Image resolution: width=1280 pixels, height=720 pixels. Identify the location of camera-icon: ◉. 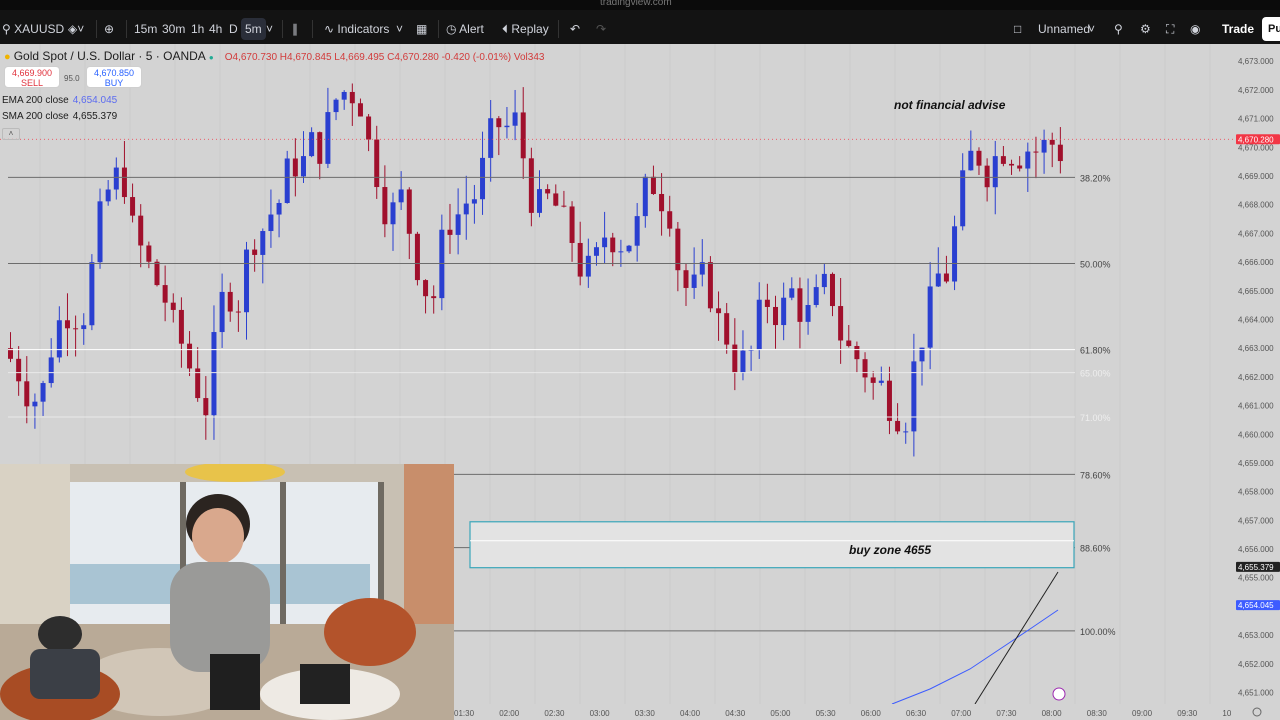
(1195, 29).